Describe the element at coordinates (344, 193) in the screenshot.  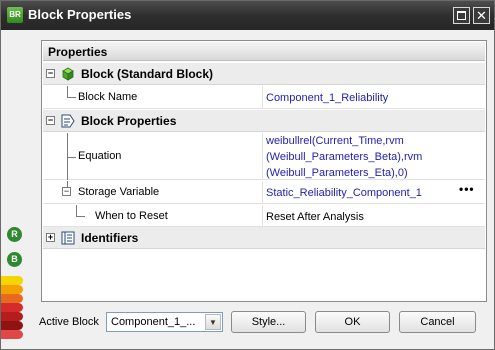
I see `storage-variable-value: Static_Reliability_Component_1` at that location.